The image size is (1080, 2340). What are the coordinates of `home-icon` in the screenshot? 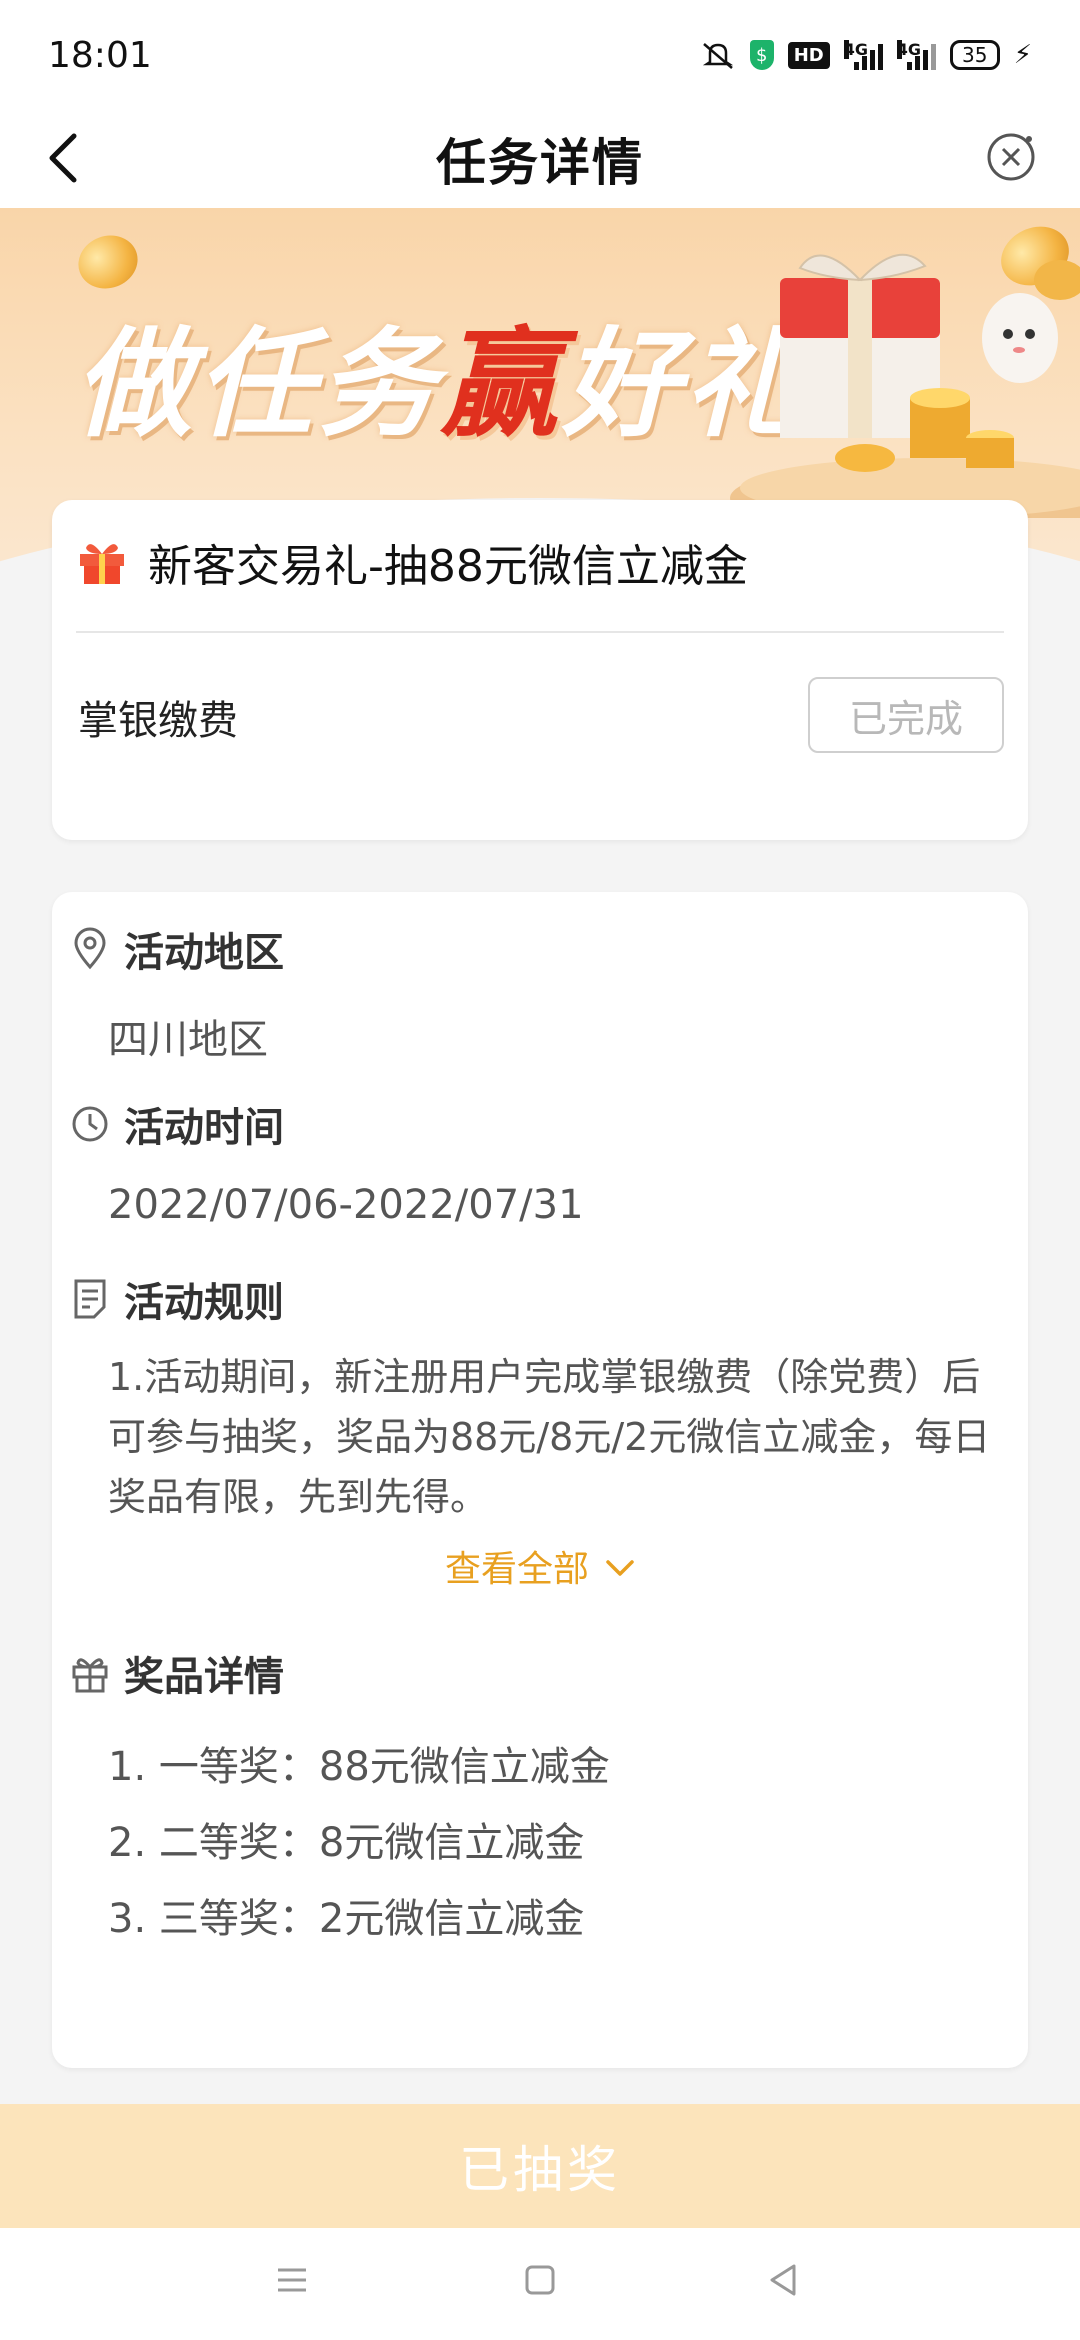 It's located at (540, 2282).